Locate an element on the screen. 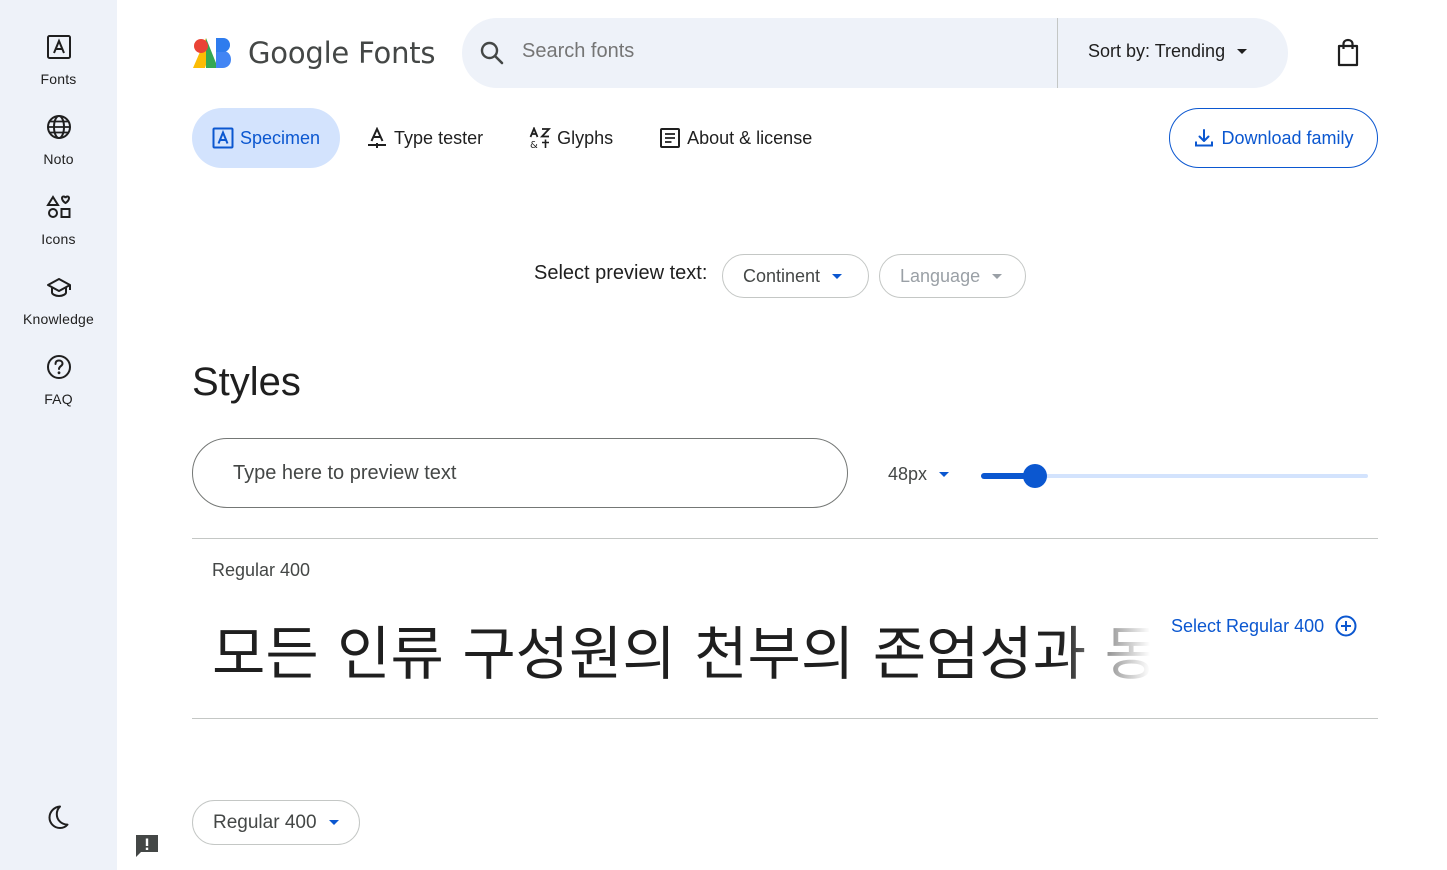 This screenshot has width=1447, height=870. sample-text: 모든 인류 구성원의 천부의 존엄성과 동등하고 양도할 수 없는 권리를 is located at coordinates (681, 654).